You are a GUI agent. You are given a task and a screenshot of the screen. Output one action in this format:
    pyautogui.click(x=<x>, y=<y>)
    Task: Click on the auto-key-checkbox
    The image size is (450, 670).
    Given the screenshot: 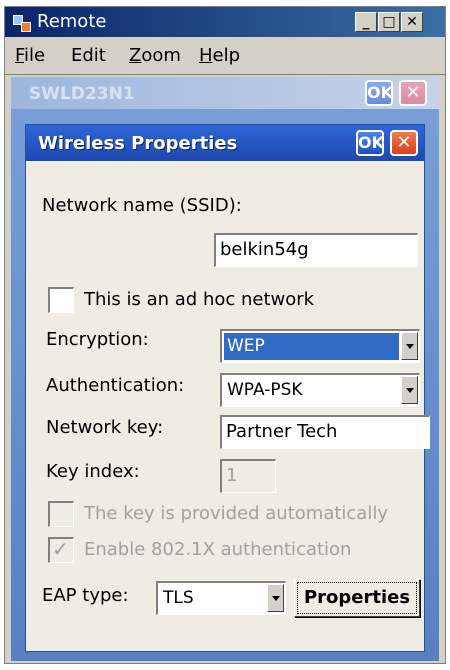 What is the action you would take?
    pyautogui.click(x=61, y=514)
    